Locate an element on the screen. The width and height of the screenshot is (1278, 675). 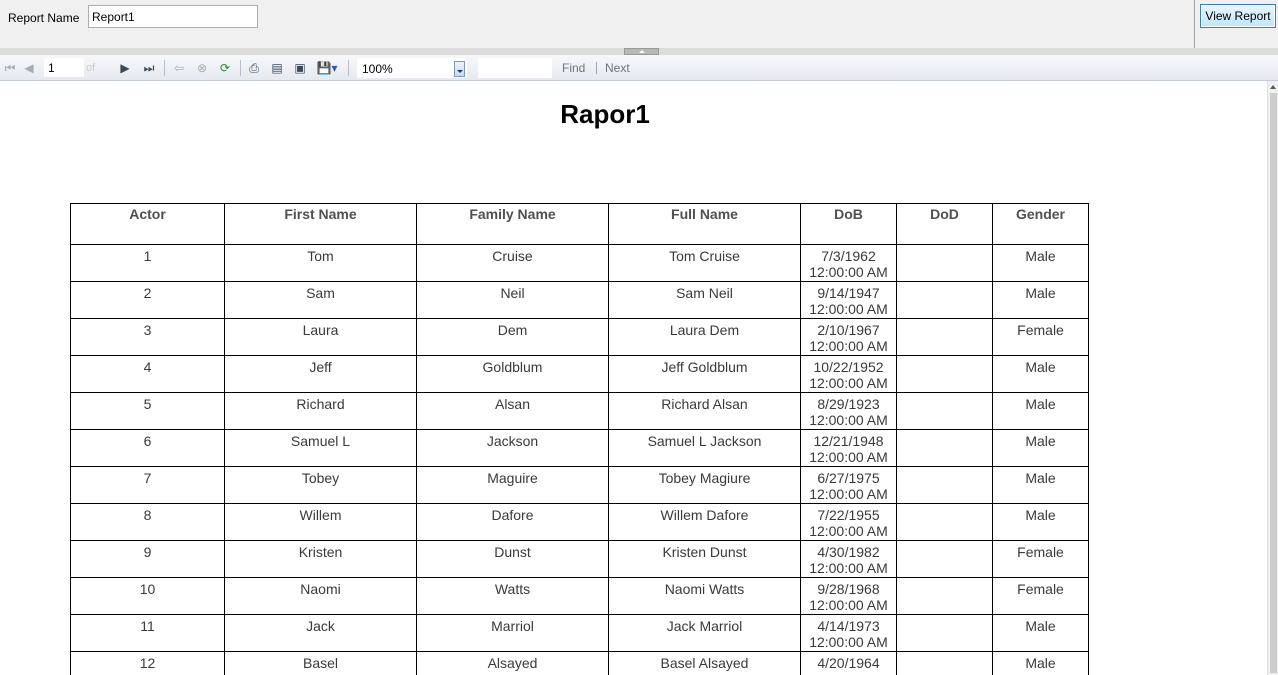
report-toolbar: ⏮ ◀ of ▶ ⏭ ⇦ ⊗ ⟳ ⎙ ▤ ▣ 💾▾ 100% Find Next is located at coordinates (639, 68).